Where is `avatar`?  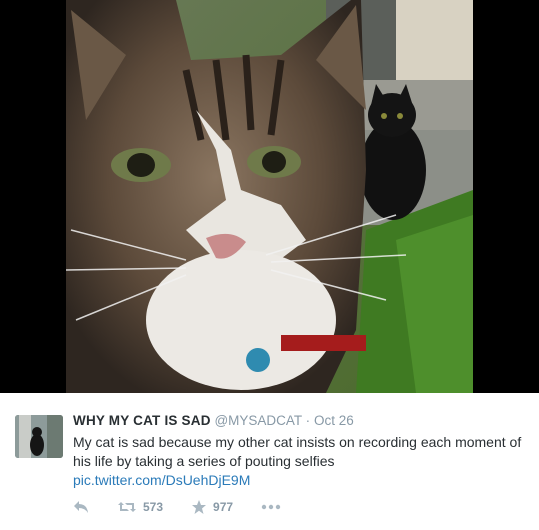 avatar is located at coordinates (39, 436).